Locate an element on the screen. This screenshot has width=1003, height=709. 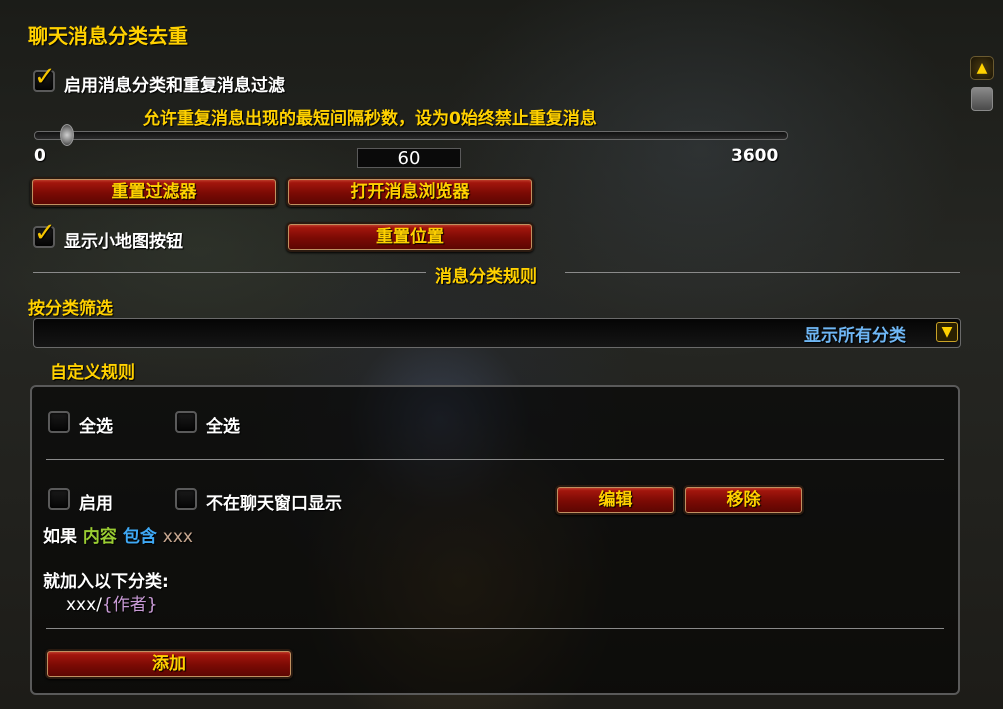
scroll-up-icon: ▲ is located at coordinates (982, 68).